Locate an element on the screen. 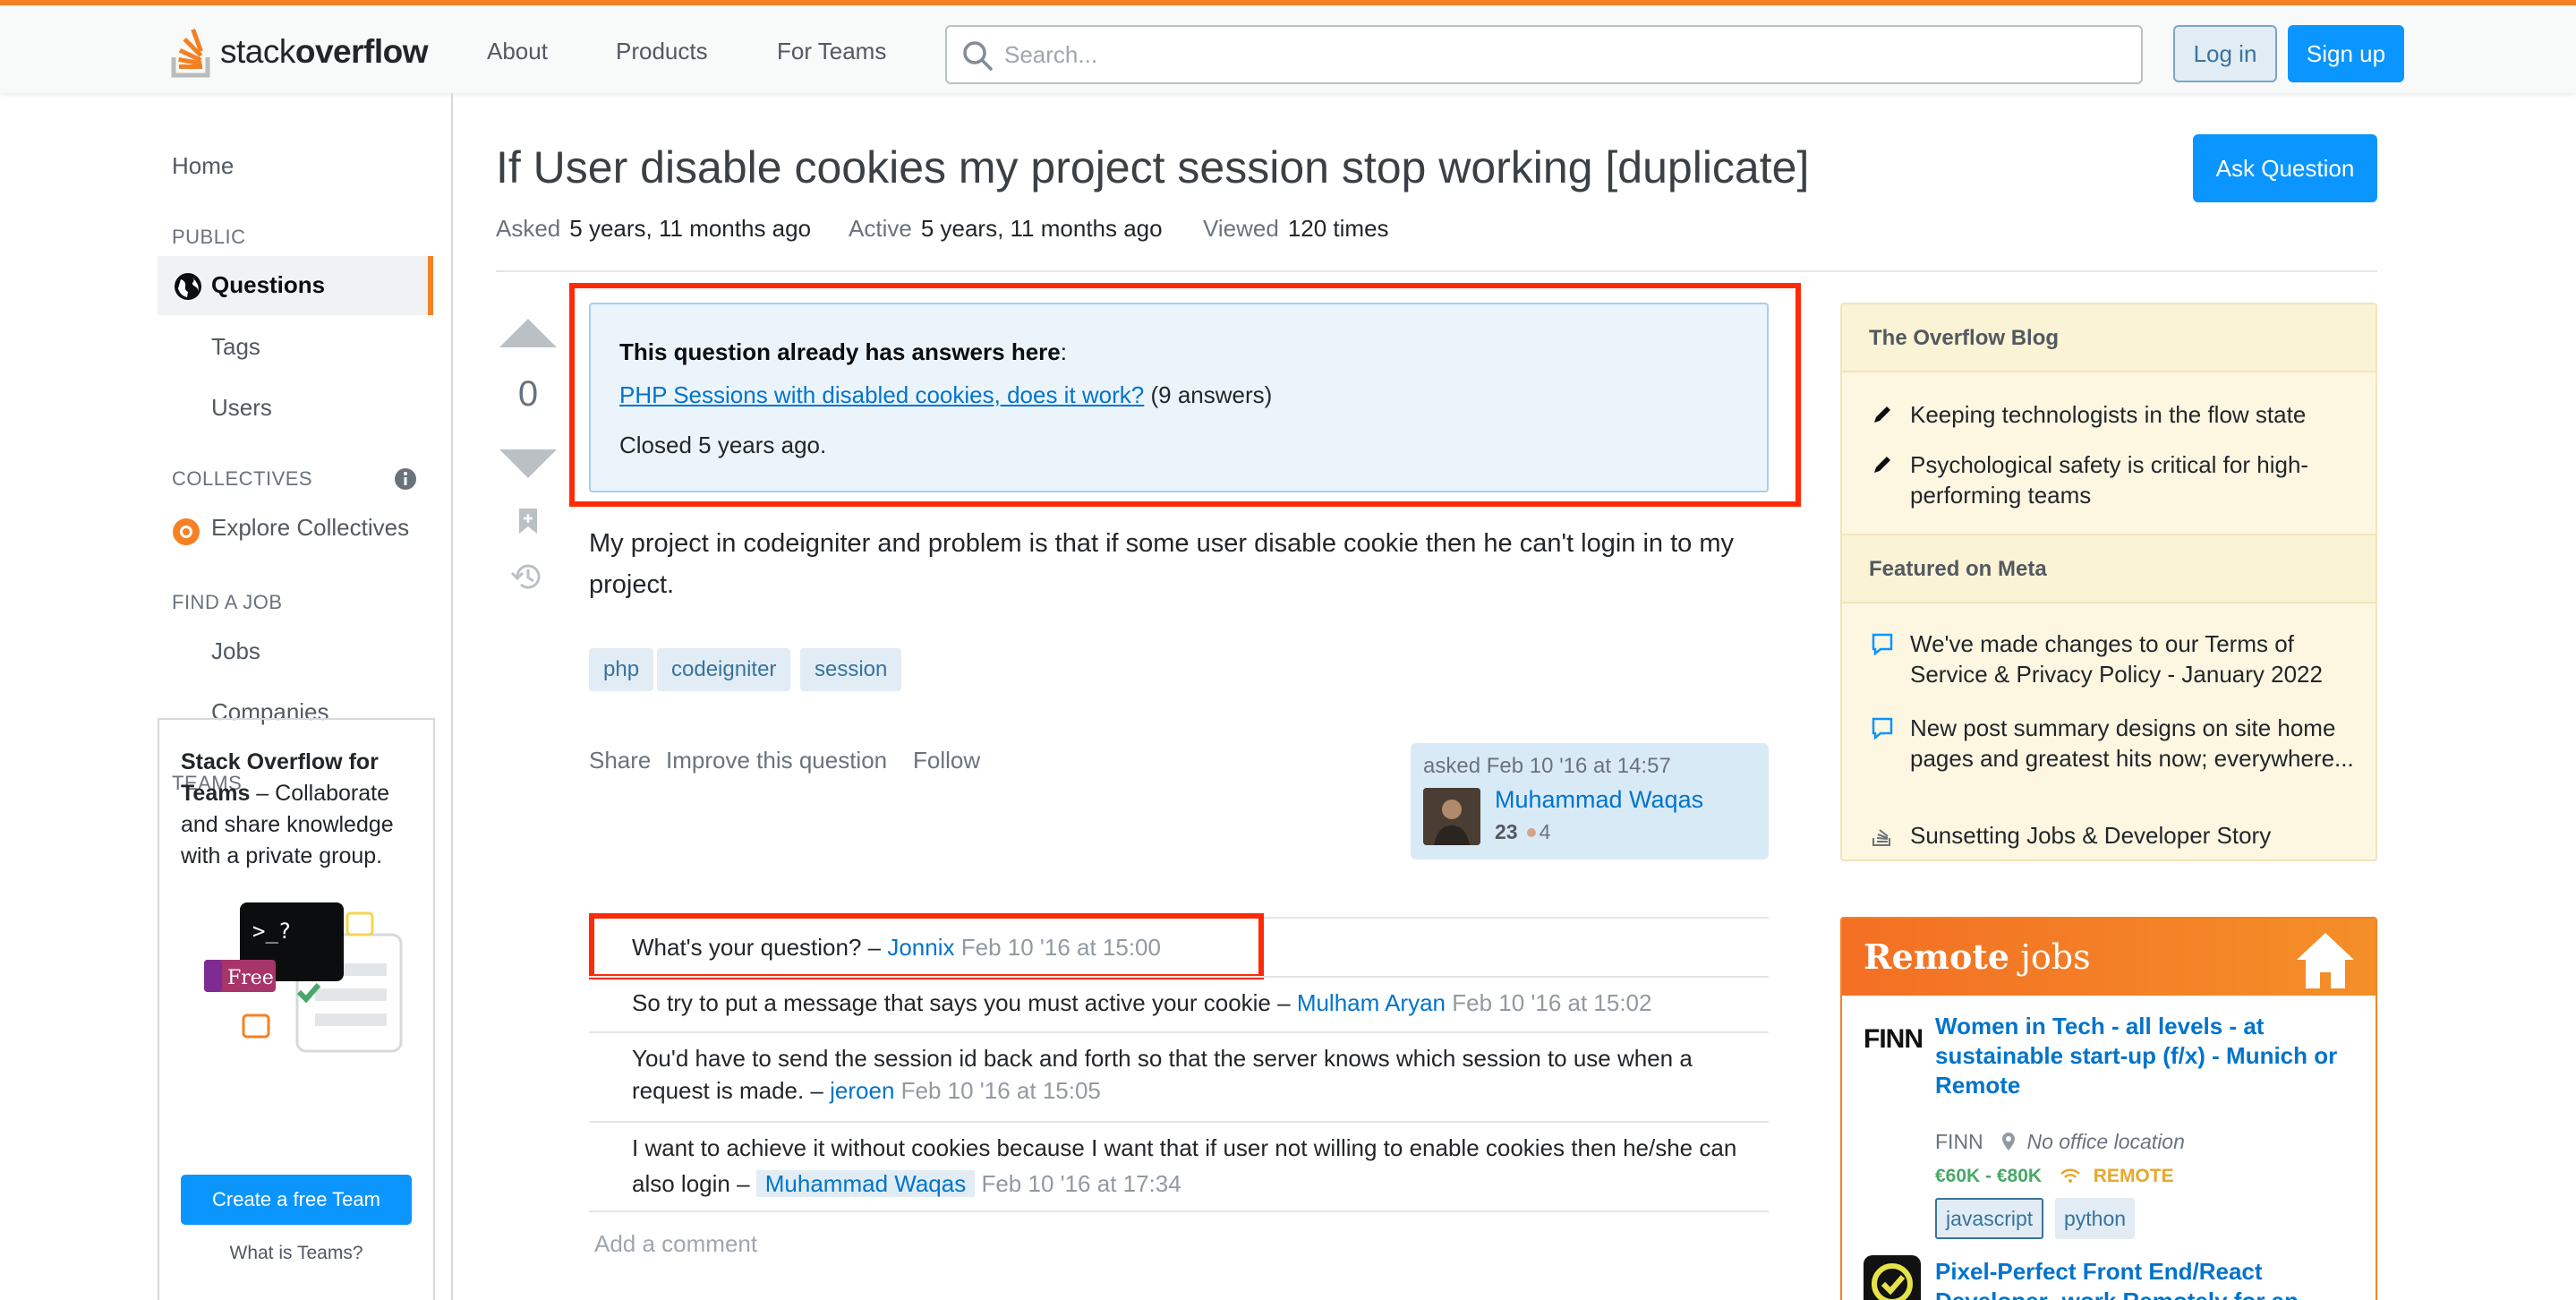 The image size is (2576, 1300). logo-text: stackoverflow is located at coordinates (324, 52).